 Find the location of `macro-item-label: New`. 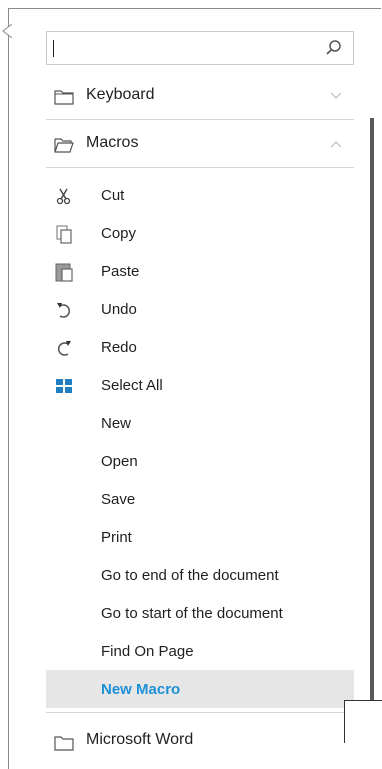

macro-item-label: New is located at coordinates (116, 423).